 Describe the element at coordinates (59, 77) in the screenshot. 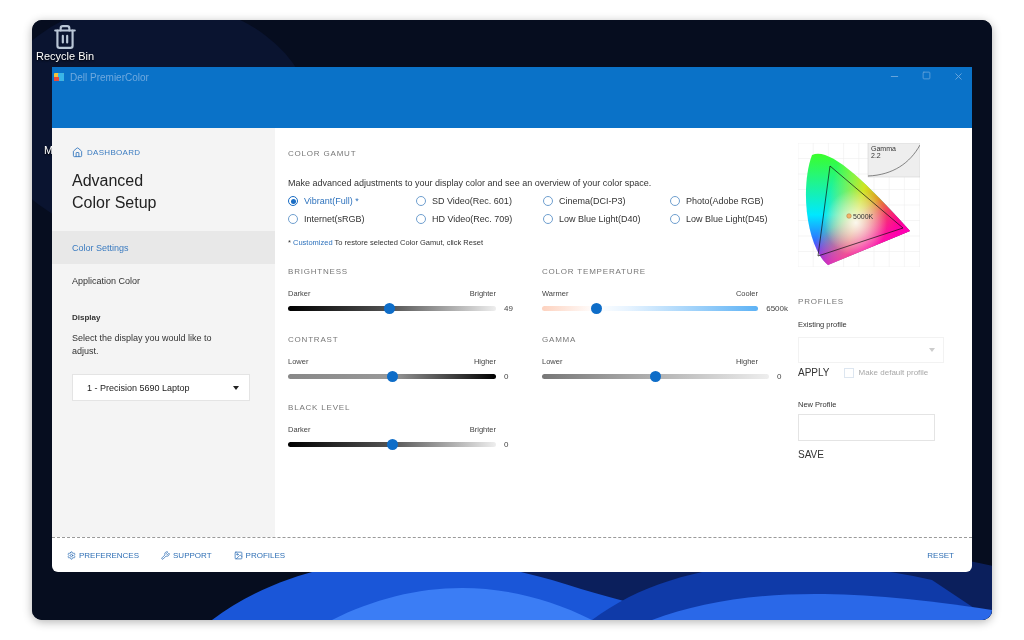

I see `app-logo-icon` at that location.